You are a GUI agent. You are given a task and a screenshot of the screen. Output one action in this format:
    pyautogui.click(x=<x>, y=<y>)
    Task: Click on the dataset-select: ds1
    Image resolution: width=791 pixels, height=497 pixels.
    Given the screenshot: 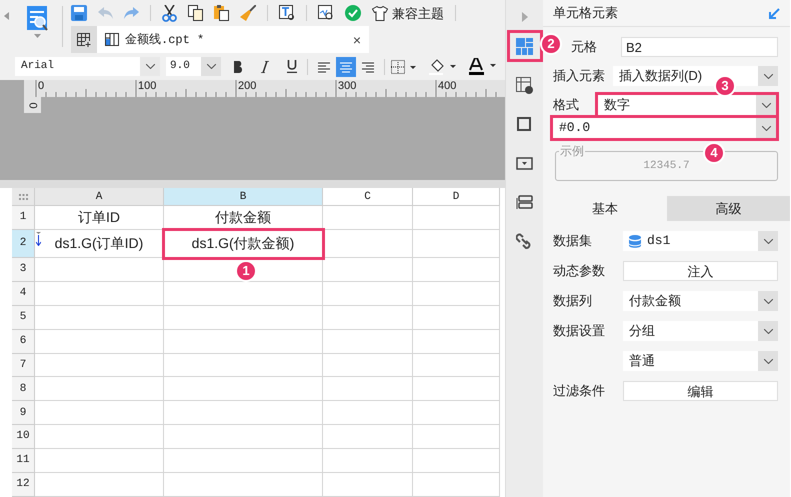 What is the action you would take?
    pyautogui.click(x=700, y=241)
    